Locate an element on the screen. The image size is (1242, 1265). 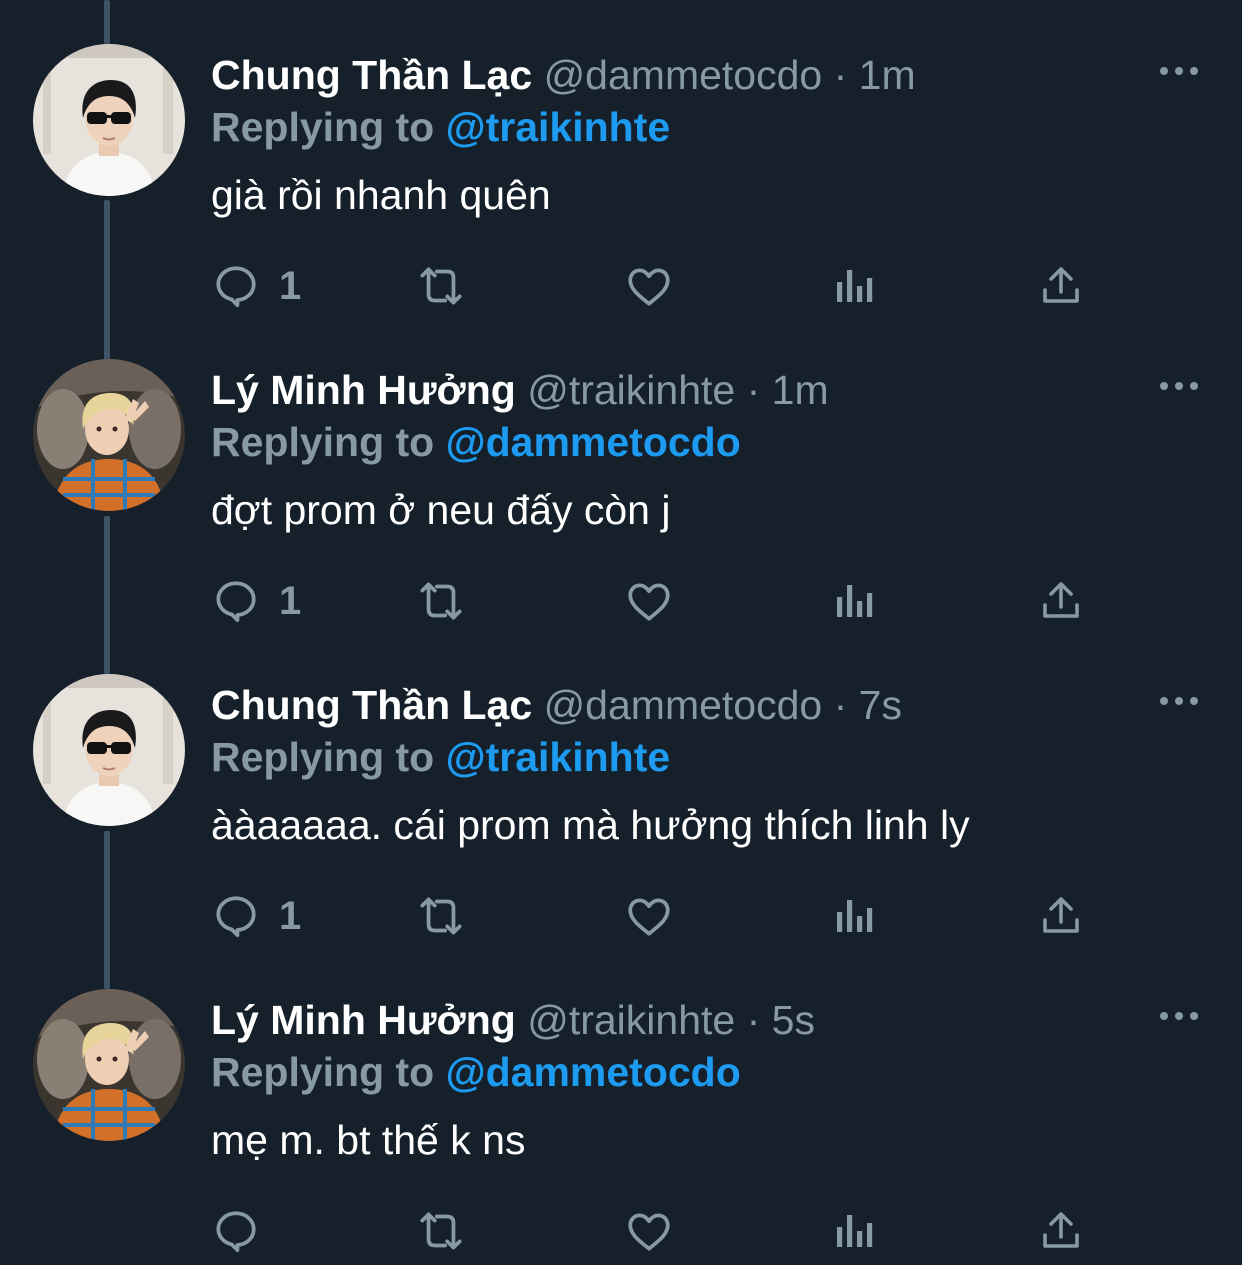
tweet-header: Lý Minh Hưởng @traikinhte · 5s is located at coordinates (513, 1020).